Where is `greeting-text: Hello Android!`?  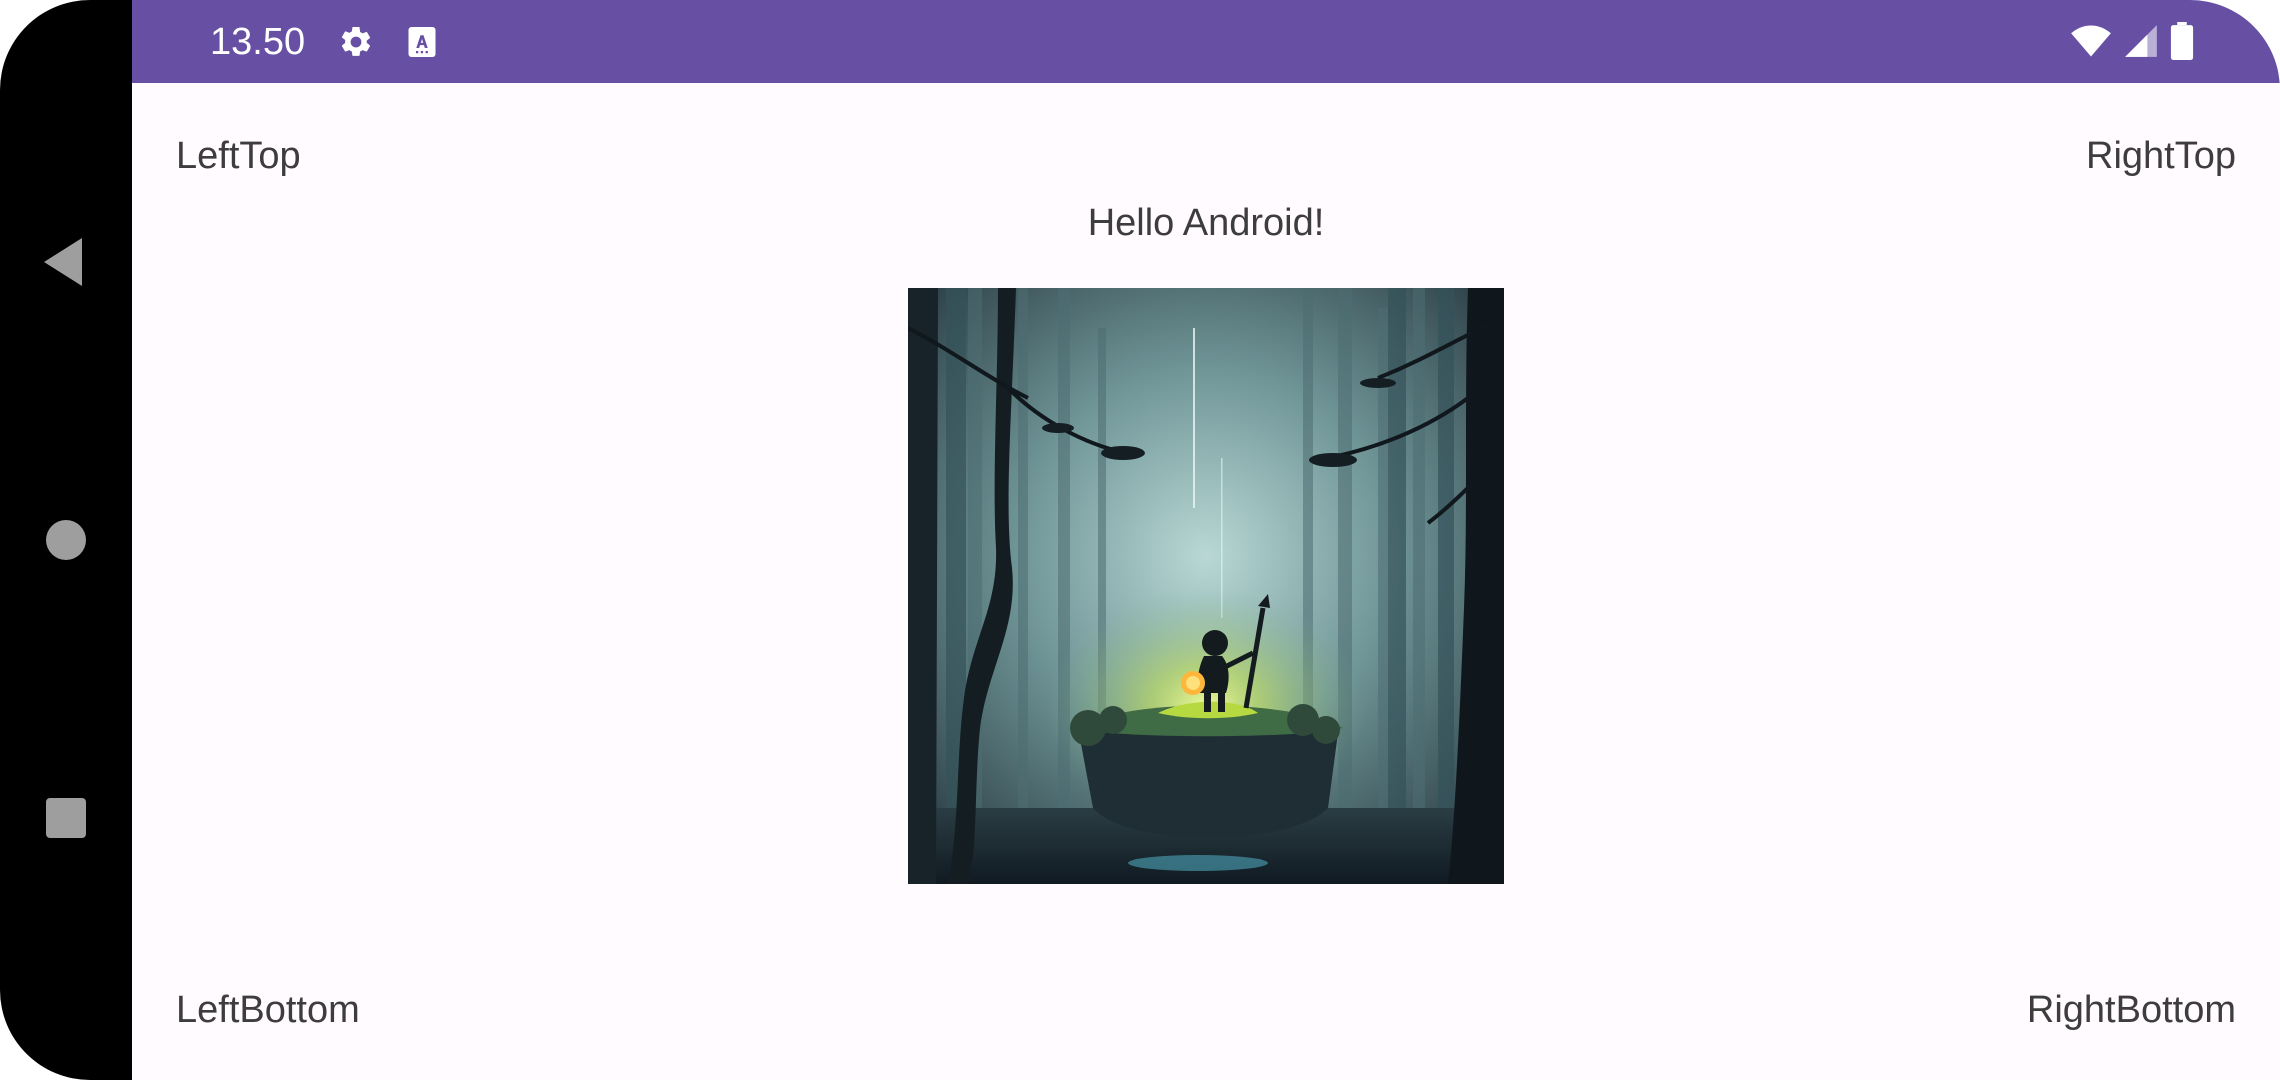 greeting-text: Hello Android! is located at coordinates (1206, 223).